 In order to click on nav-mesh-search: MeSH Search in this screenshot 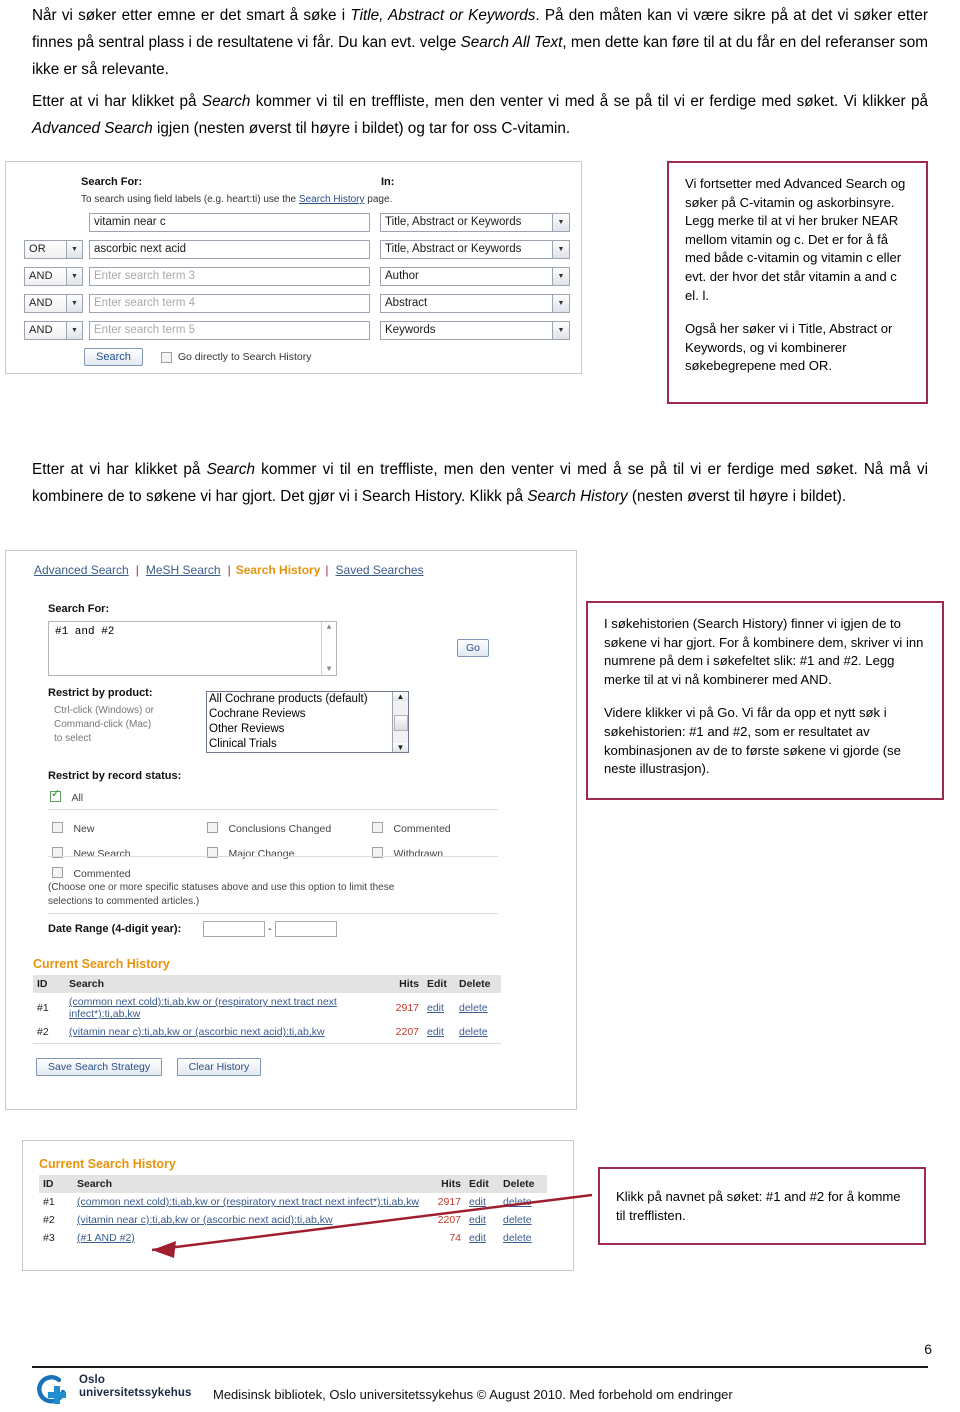, I will do `click(183, 570)`.